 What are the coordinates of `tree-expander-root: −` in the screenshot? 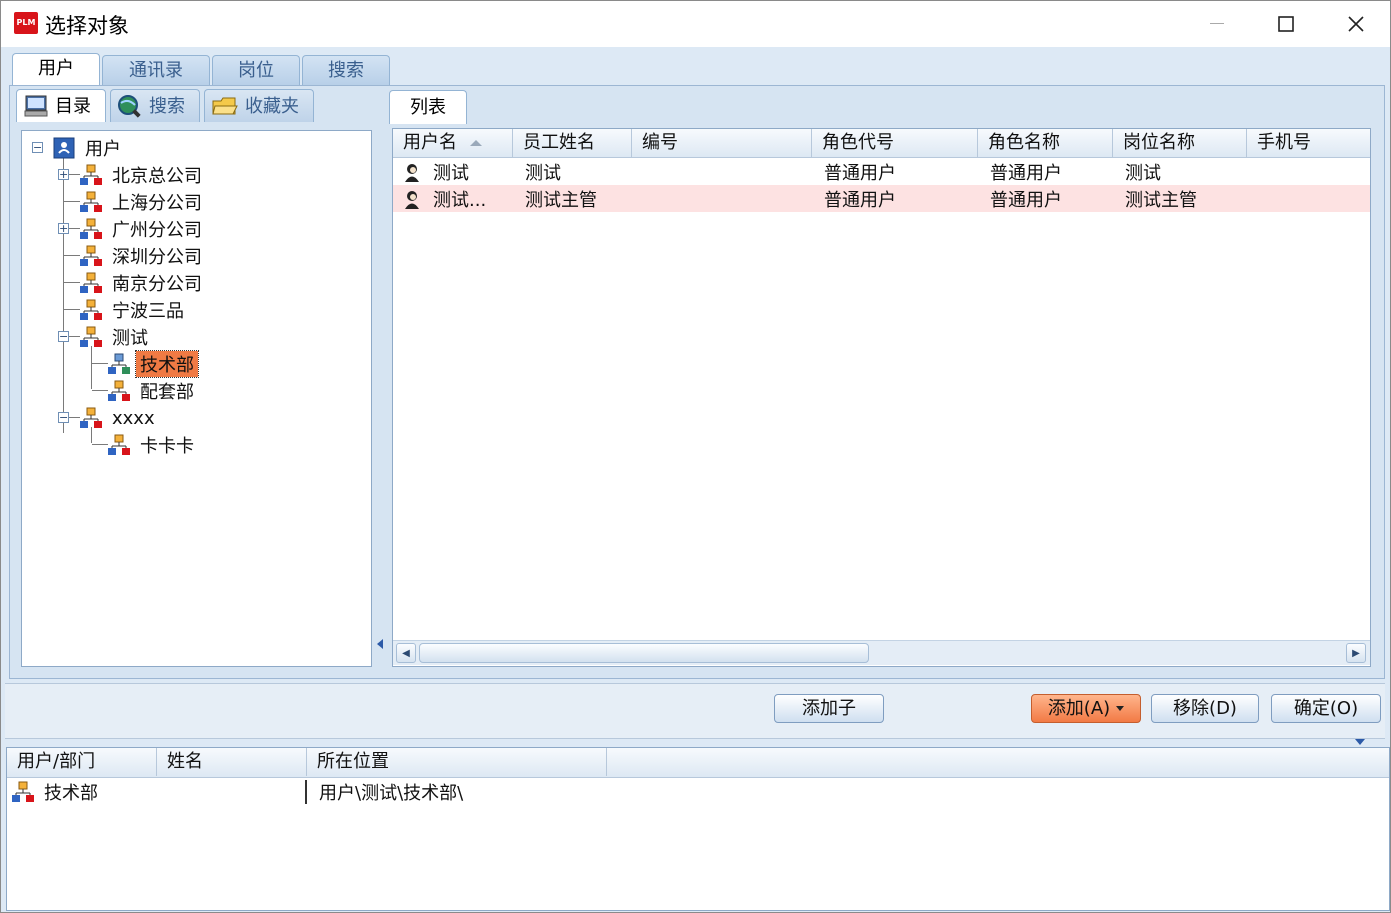 It's located at (37, 147).